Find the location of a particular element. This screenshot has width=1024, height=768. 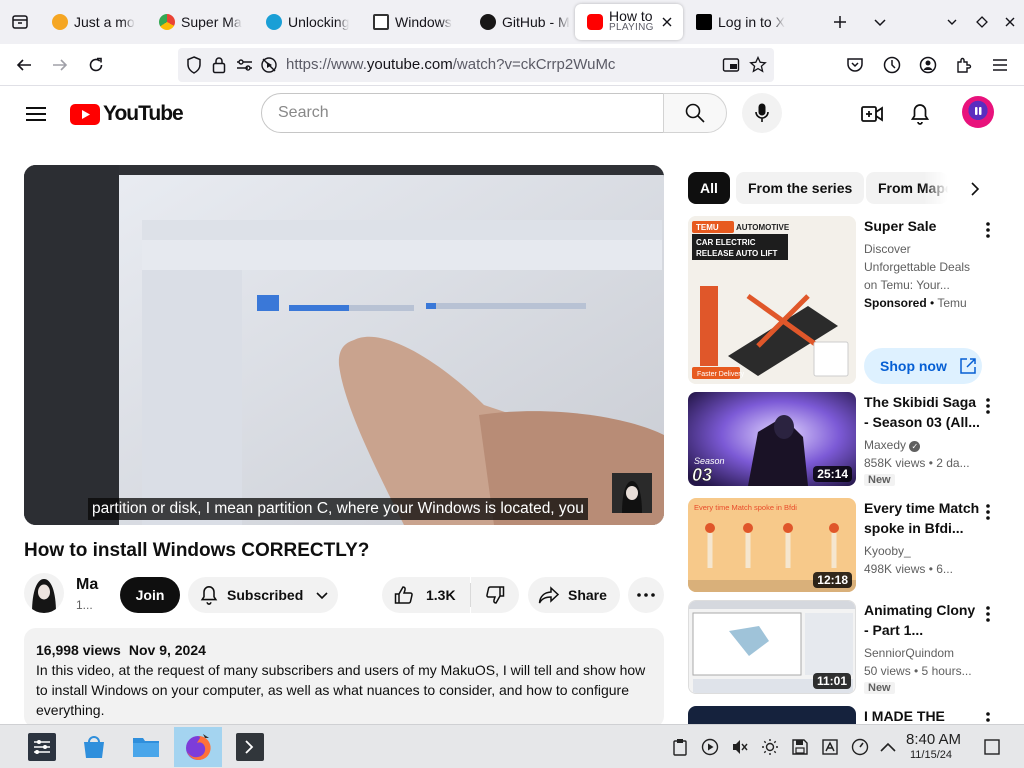

minimize-window-icon is located at coordinates (952, 22).